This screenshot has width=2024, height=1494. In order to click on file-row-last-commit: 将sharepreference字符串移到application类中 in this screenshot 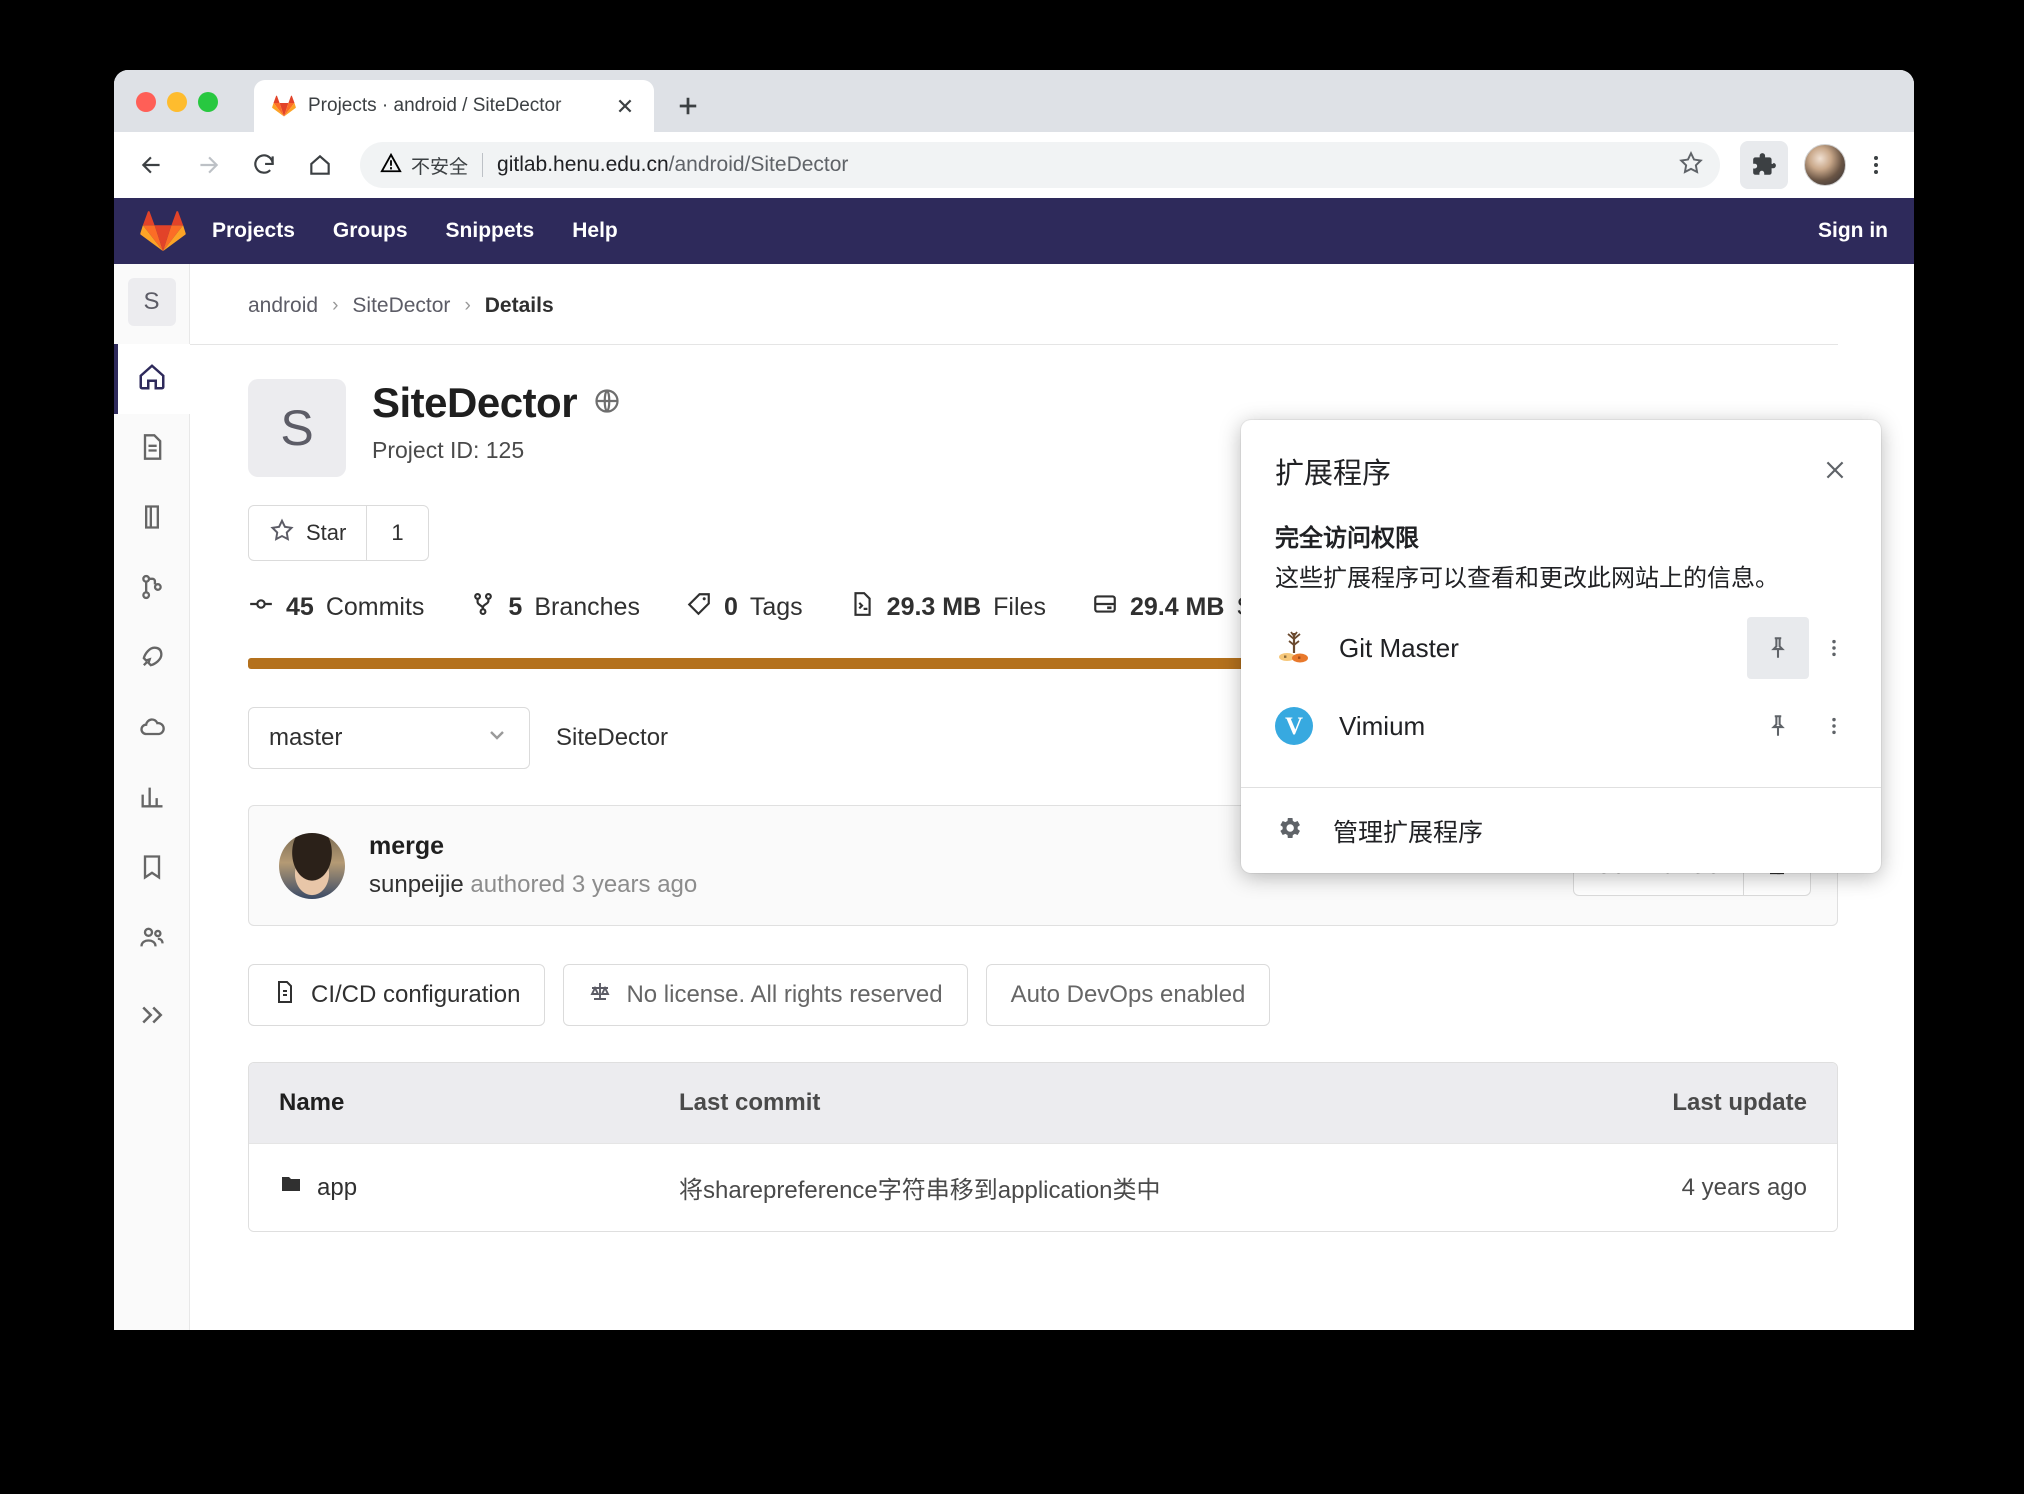, I will do `click(1133, 1187)`.